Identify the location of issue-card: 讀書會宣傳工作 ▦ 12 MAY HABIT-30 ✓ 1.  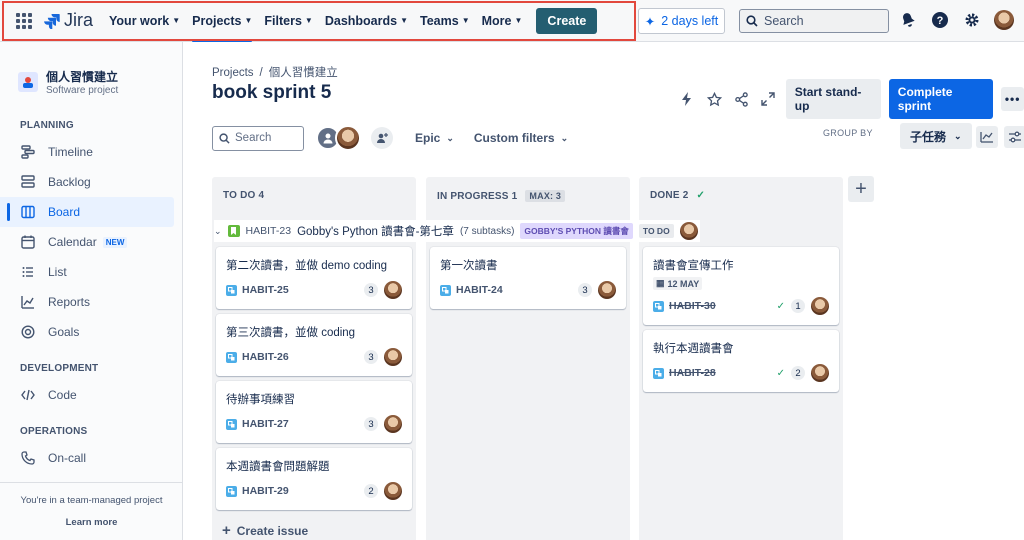
(741, 286).